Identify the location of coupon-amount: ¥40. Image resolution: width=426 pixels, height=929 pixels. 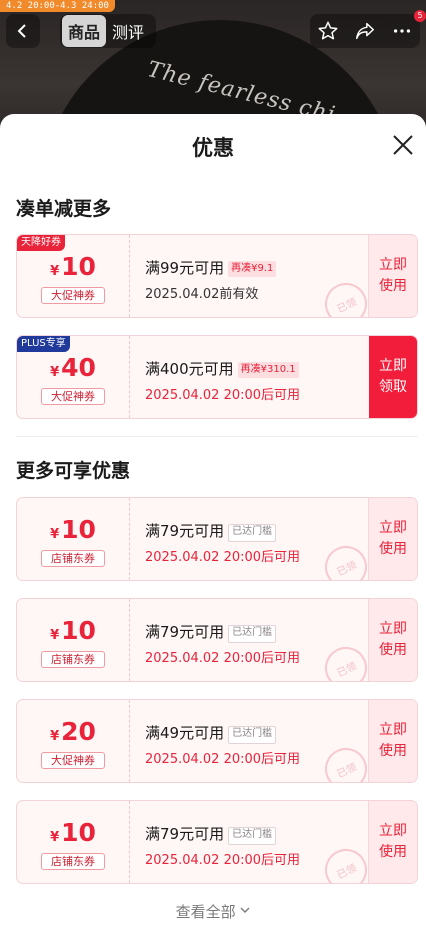
(73, 367).